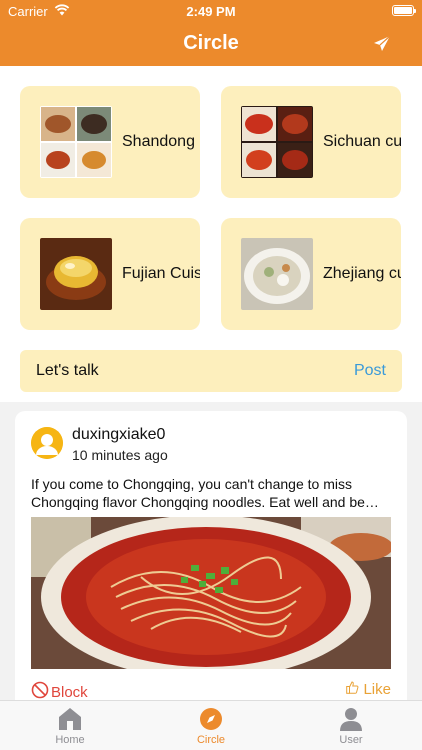  I want to click on home-icon, so click(70, 719).